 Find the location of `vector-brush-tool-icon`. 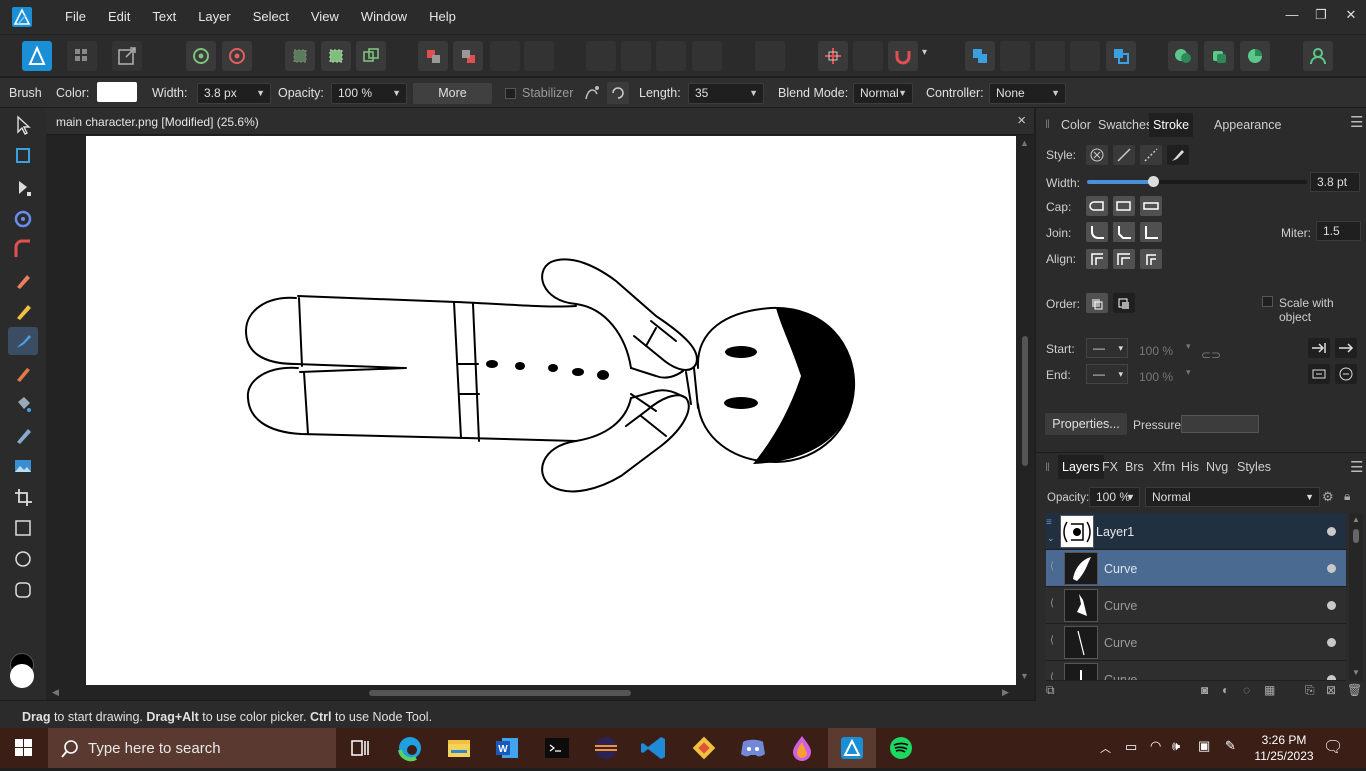

vector-brush-tool-icon is located at coordinates (23, 341).